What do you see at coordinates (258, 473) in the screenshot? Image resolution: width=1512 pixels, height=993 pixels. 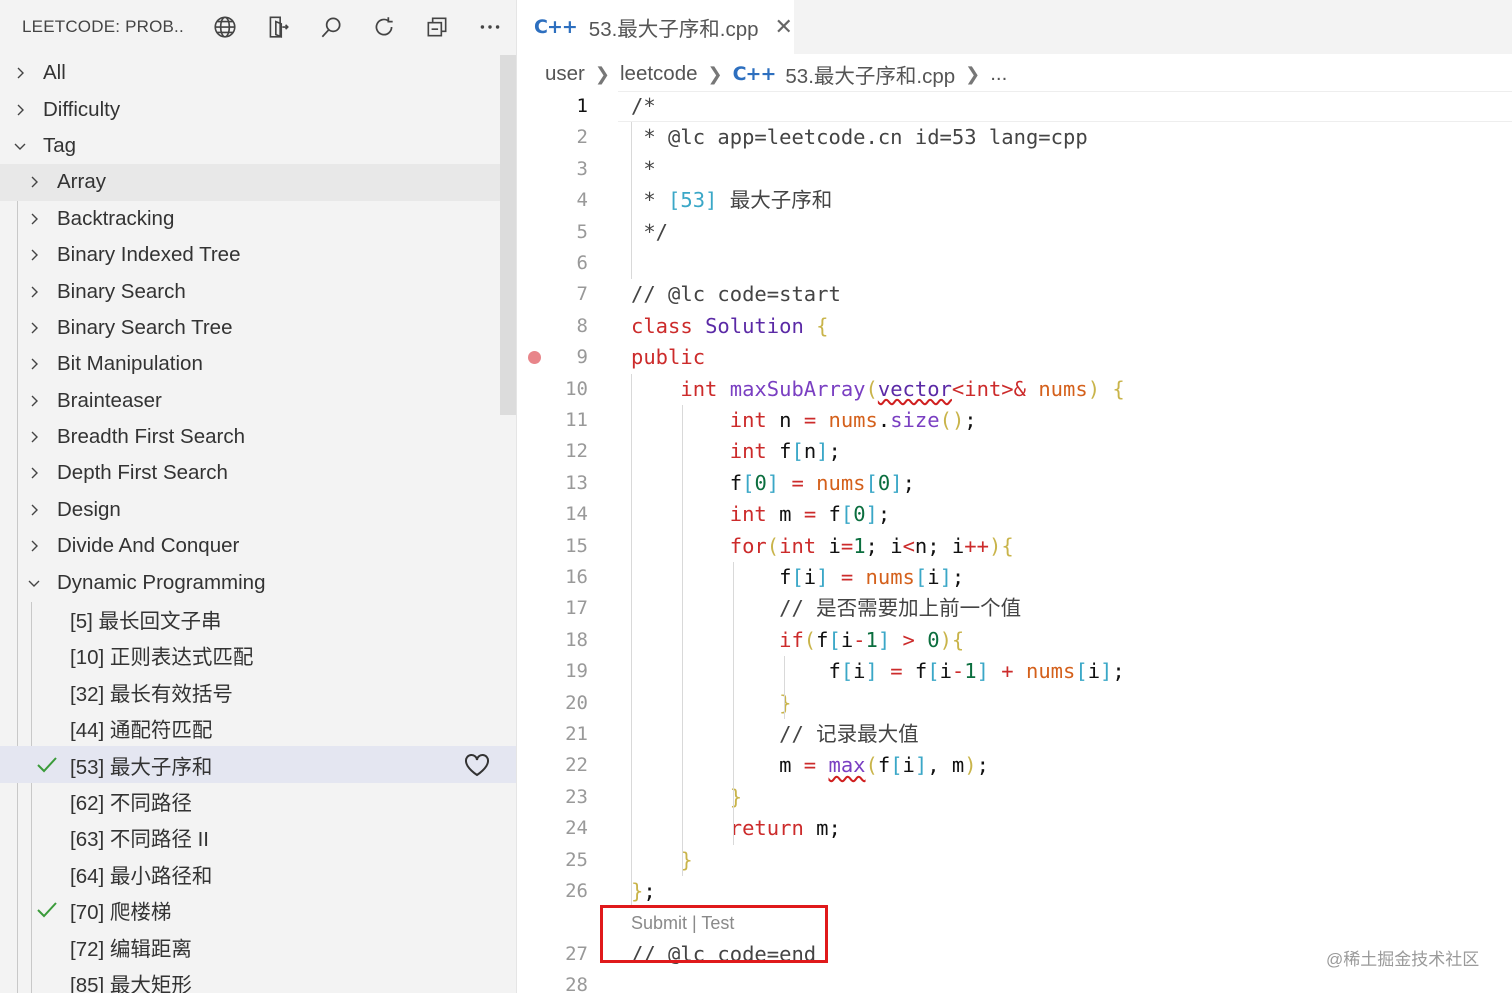 I see `tree-item-depth-first-search: Depth First Search` at bounding box center [258, 473].